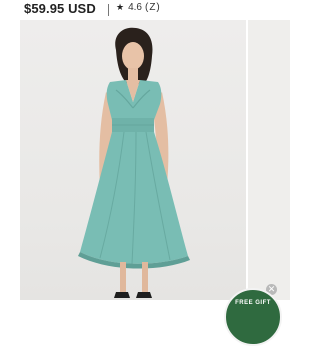  What do you see at coordinates (60, 8) in the screenshot?
I see `product-price: $59.95 USD` at bounding box center [60, 8].